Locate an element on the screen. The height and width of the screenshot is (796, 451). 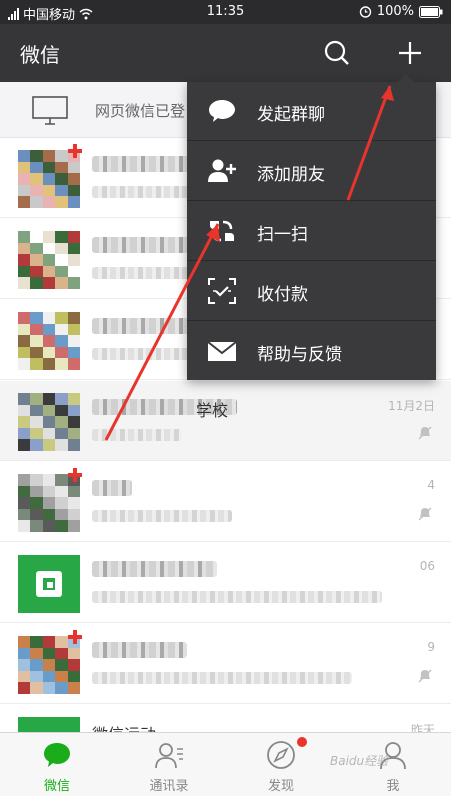
menu-item-chat-bubble: 发起群聊 is located at coordinates (311, 111).